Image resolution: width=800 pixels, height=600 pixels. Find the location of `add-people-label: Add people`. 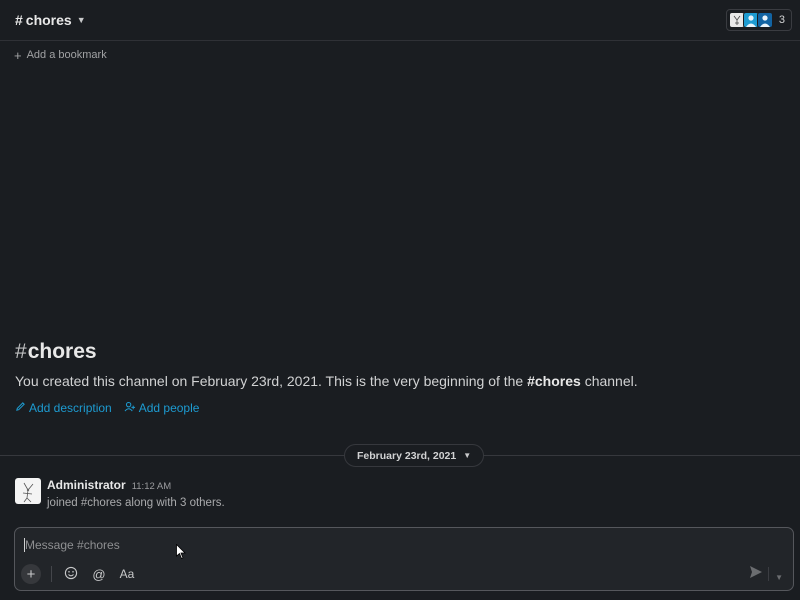

add-people-label: Add people is located at coordinates (169, 408).